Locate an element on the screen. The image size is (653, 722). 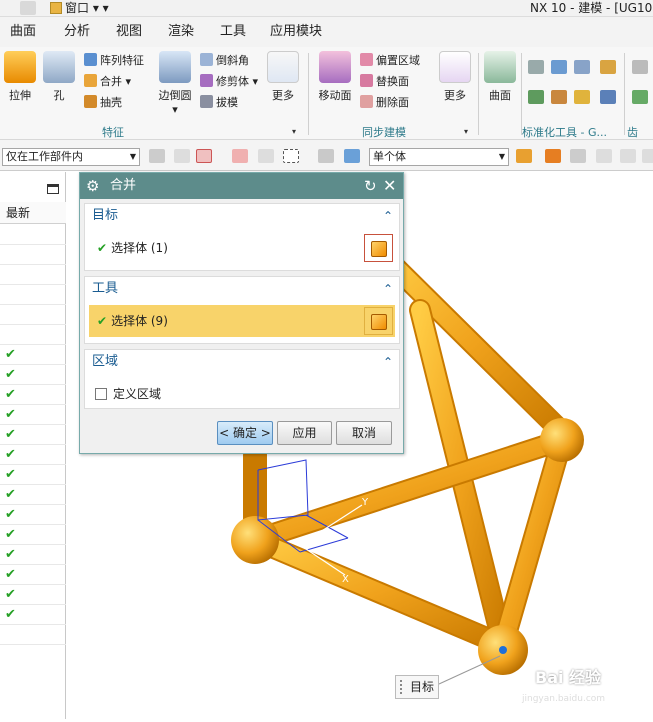
column-header-latest: 最新 is located at coordinates (33, 213).